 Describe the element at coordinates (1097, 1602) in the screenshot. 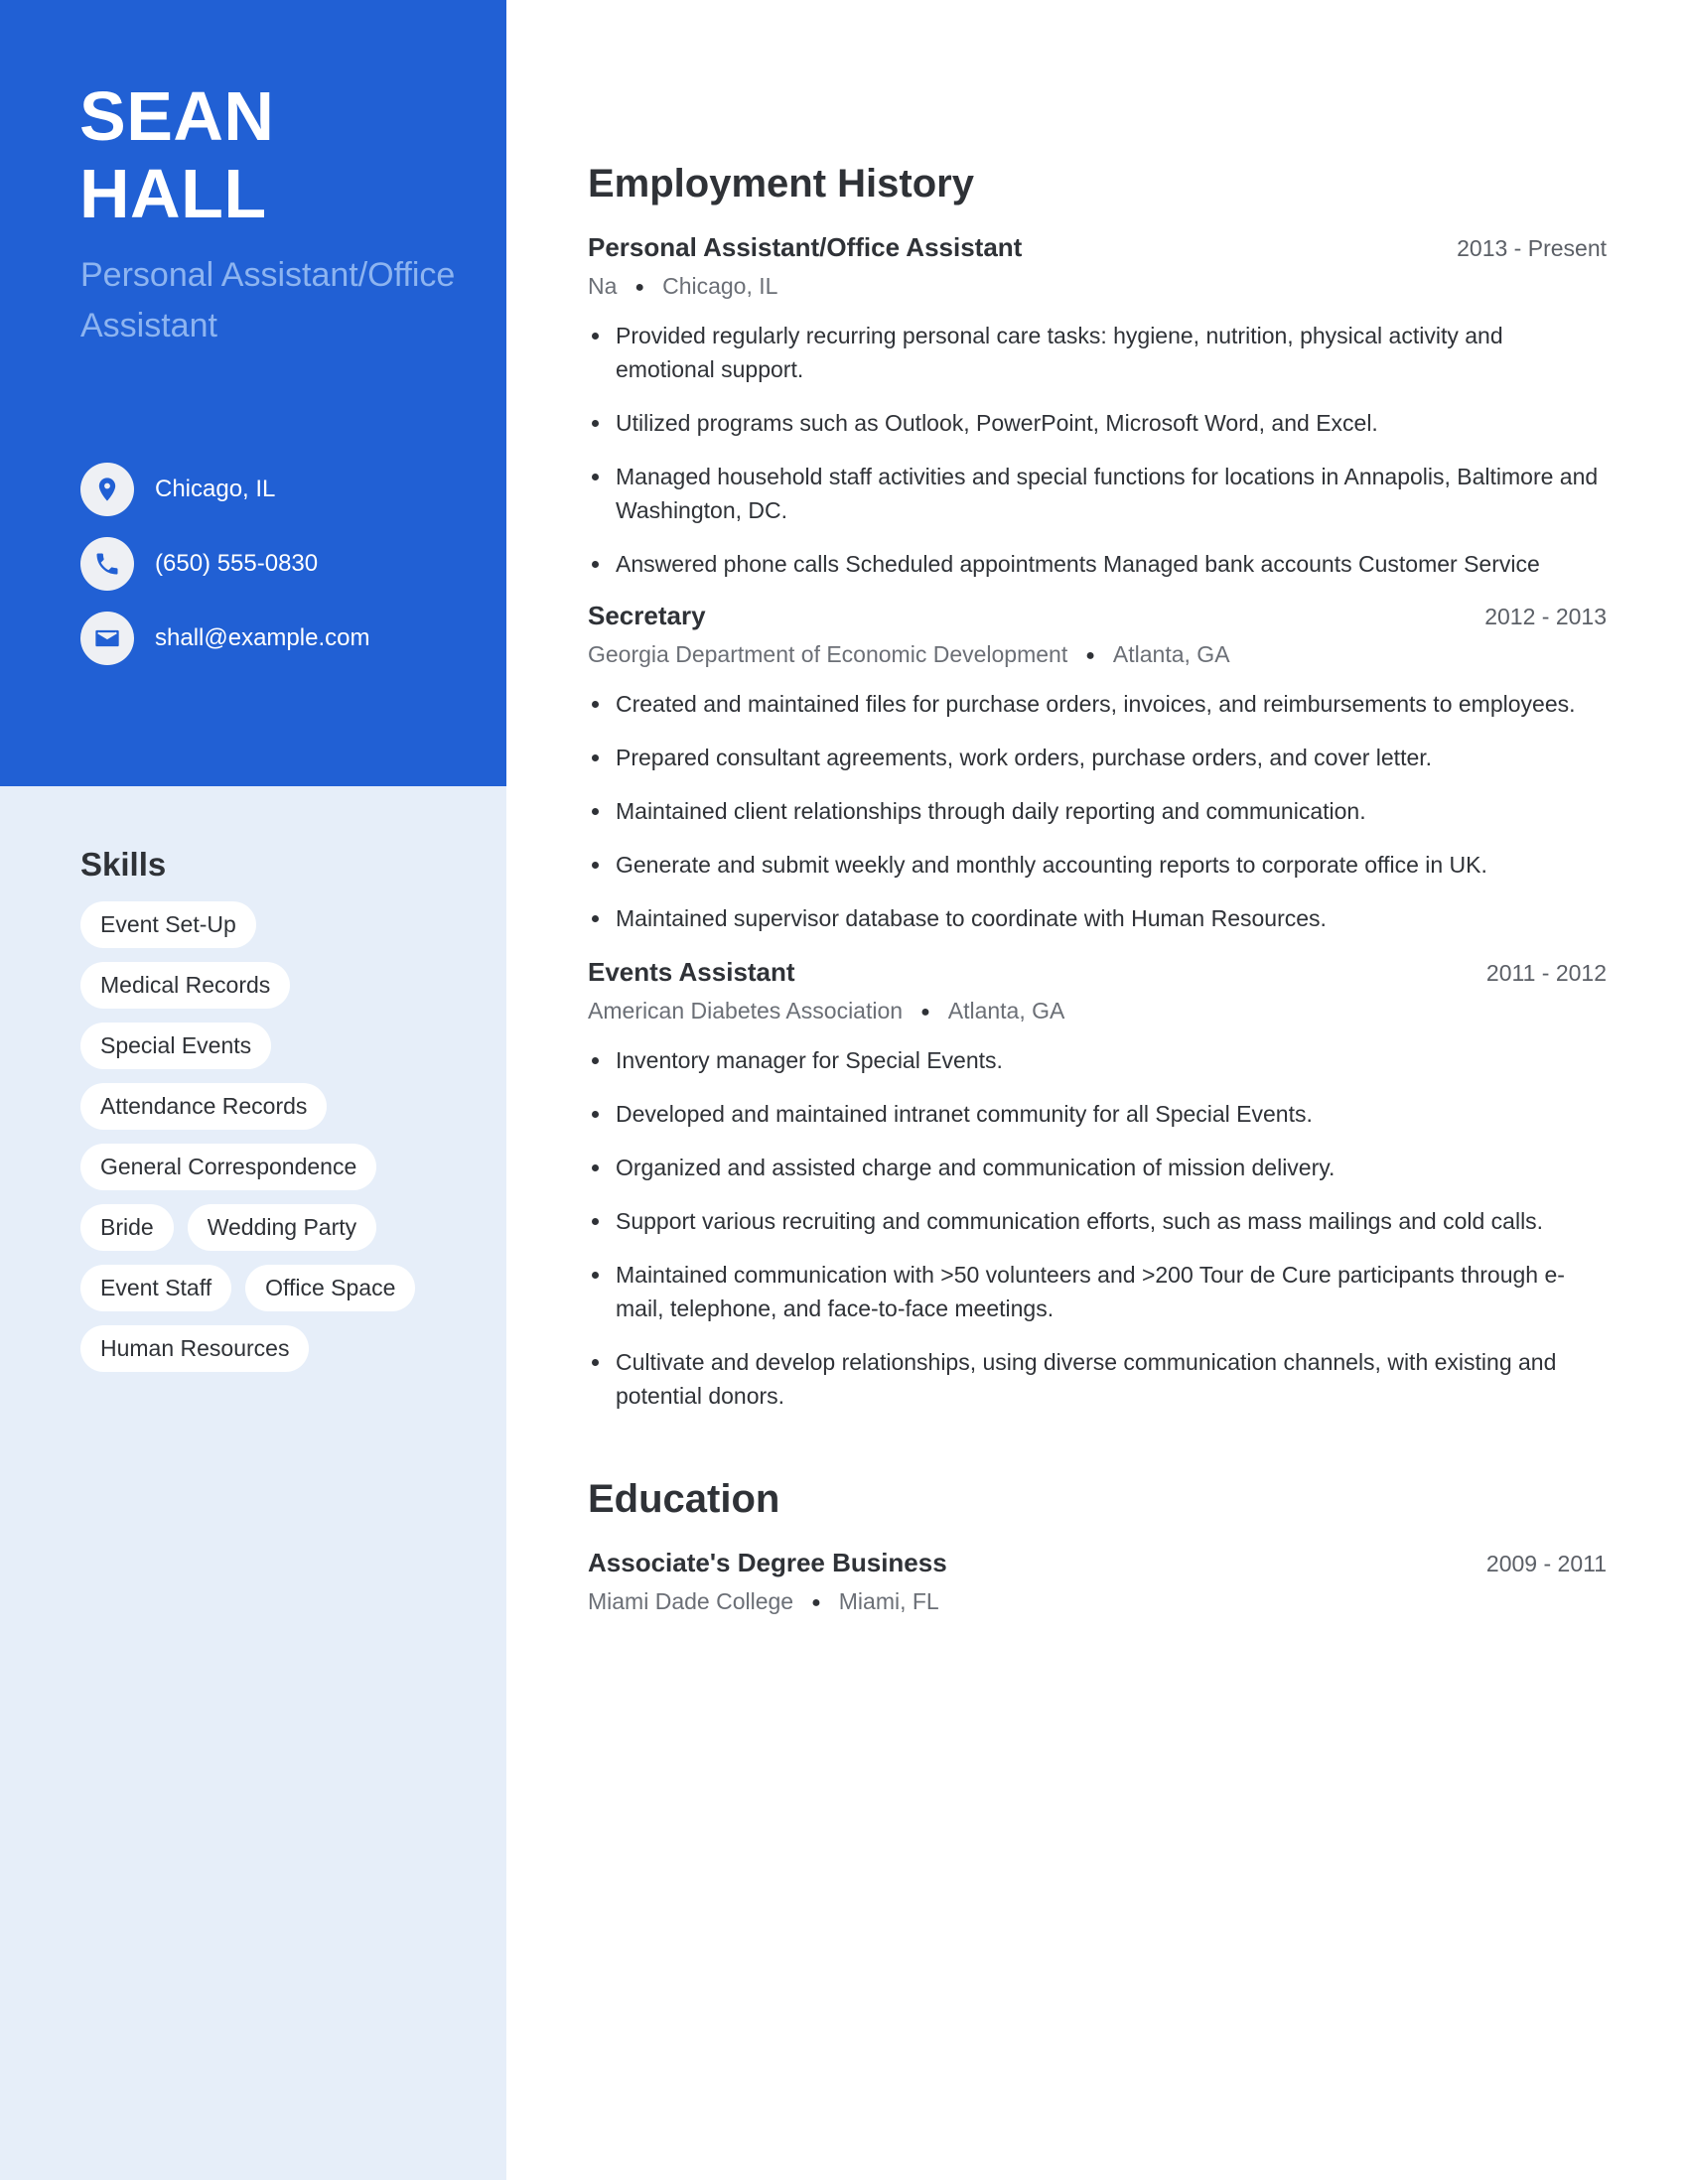

I see `education-meta: Miami Dade College ● Miami, FL` at that location.